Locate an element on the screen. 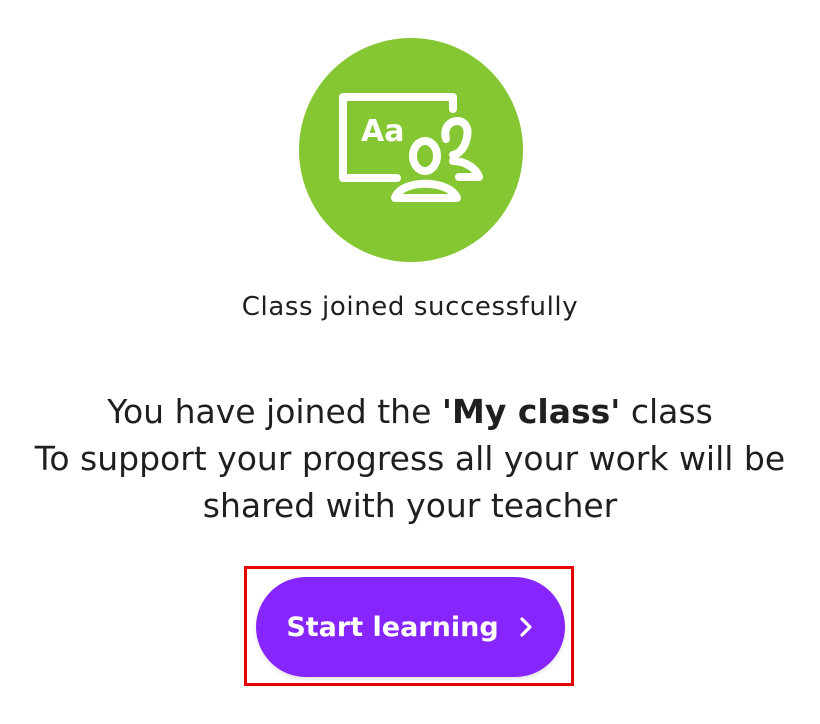  classroom-icon-graphic: Aa is located at coordinates (411, 147).